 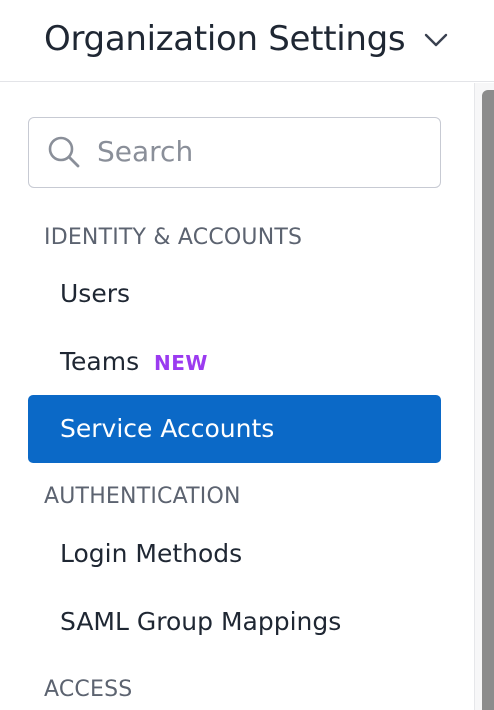 I want to click on sidebar-item-label: Users, so click(x=95, y=293).